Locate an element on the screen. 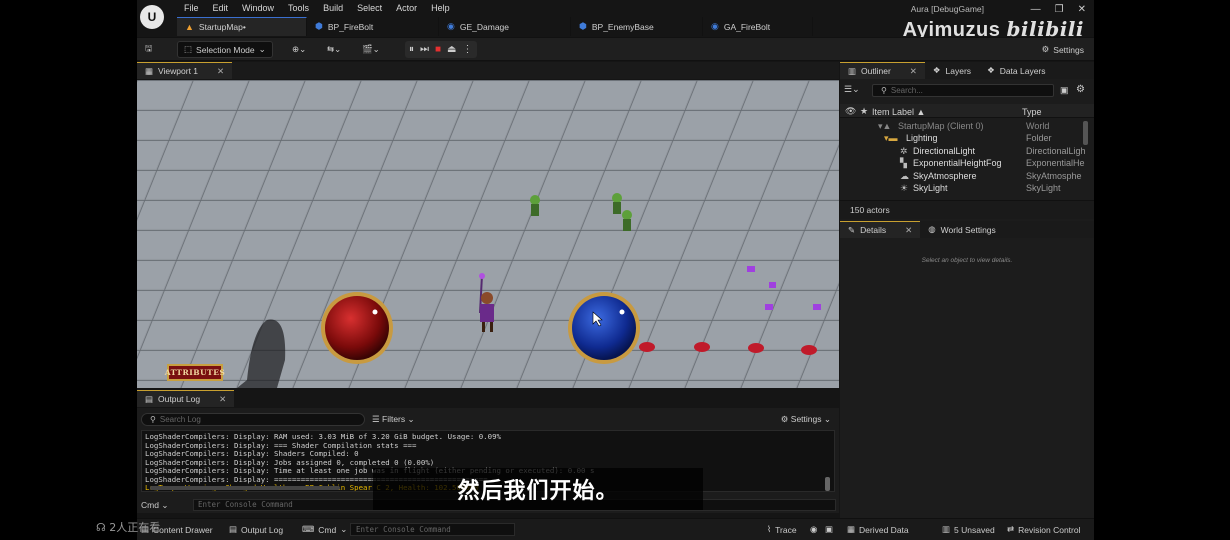 This screenshot has width=1230, height=540. derived-data-icon: ▦ is located at coordinates (851, 529).